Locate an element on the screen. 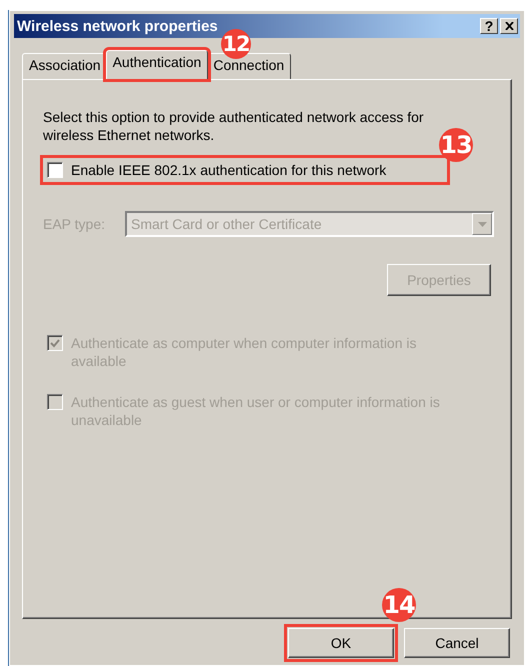 The image size is (525, 666). description-text: Select this option to provide authenticated network access for wireless Ethernet networks. is located at coordinates (234, 126).